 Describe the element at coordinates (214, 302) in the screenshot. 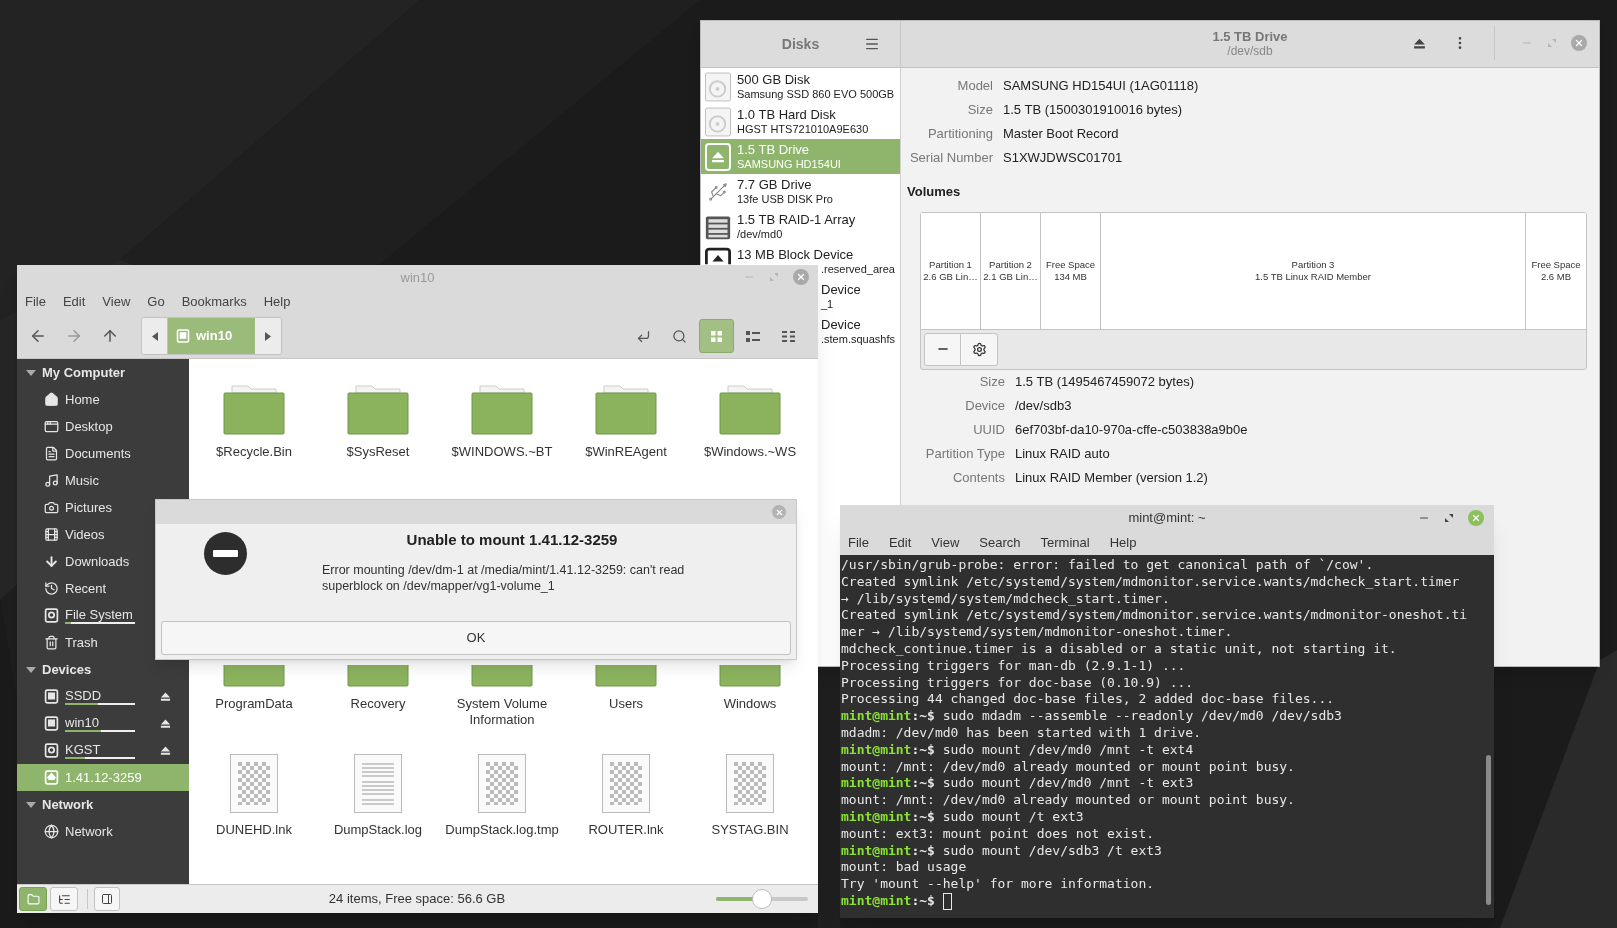

I see `menu-item: Bookmarks` at that location.